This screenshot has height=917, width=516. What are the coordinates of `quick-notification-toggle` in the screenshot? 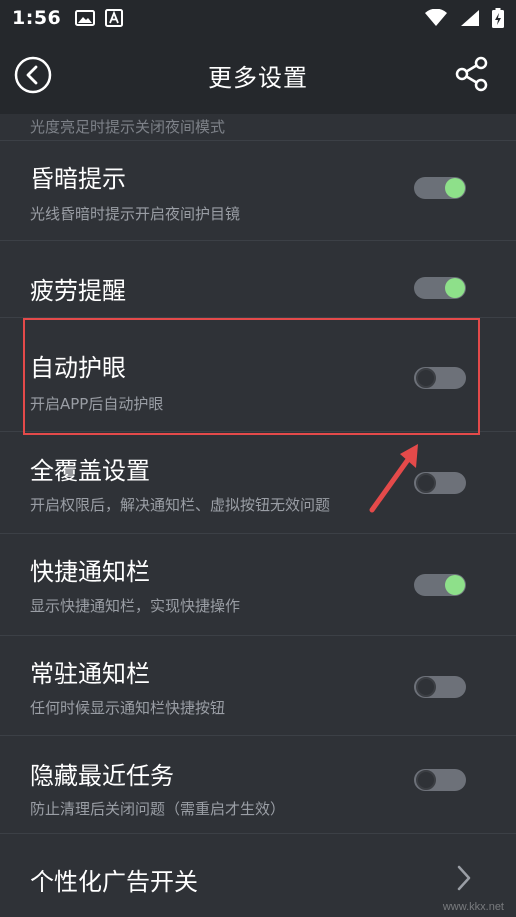 It's located at (440, 585).